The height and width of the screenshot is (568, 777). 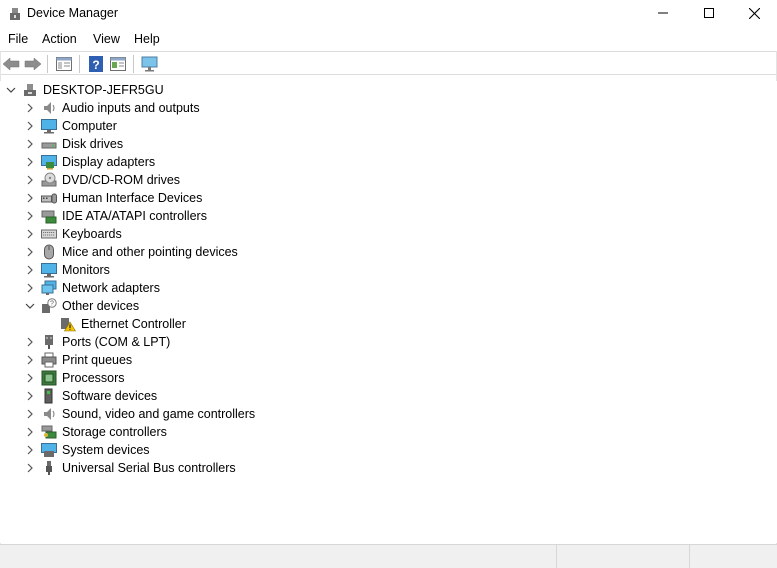 I want to click on tree-item-label: Software devices, so click(x=110, y=396).